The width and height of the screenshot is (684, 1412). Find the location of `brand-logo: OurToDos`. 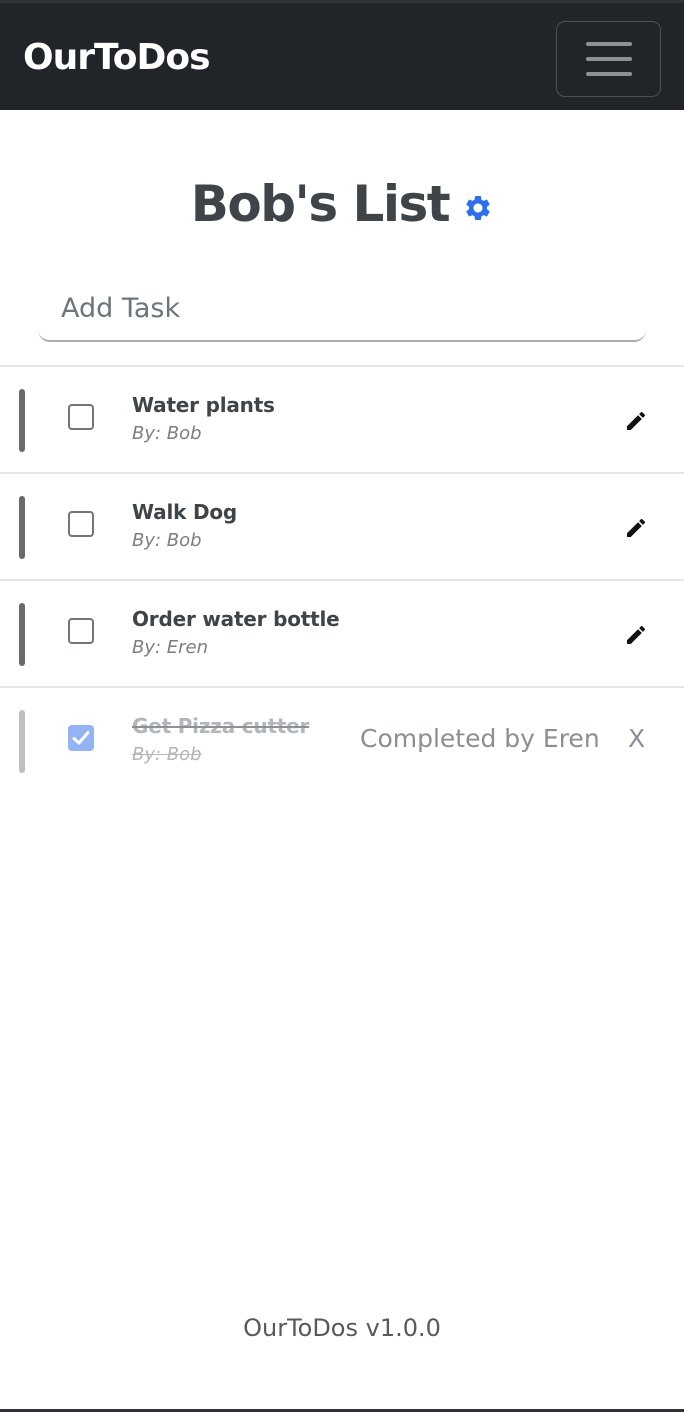

brand-logo: OurToDos is located at coordinates (117, 58).